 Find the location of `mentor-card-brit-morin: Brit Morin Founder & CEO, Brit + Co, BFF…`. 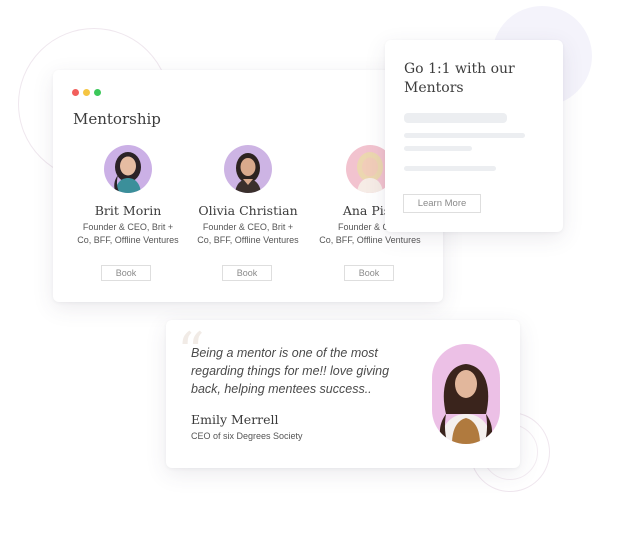

mentor-card-brit-morin: Brit Morin Founder & CEO, Brit + Co, BFF… is located at coordinates (128, 196).